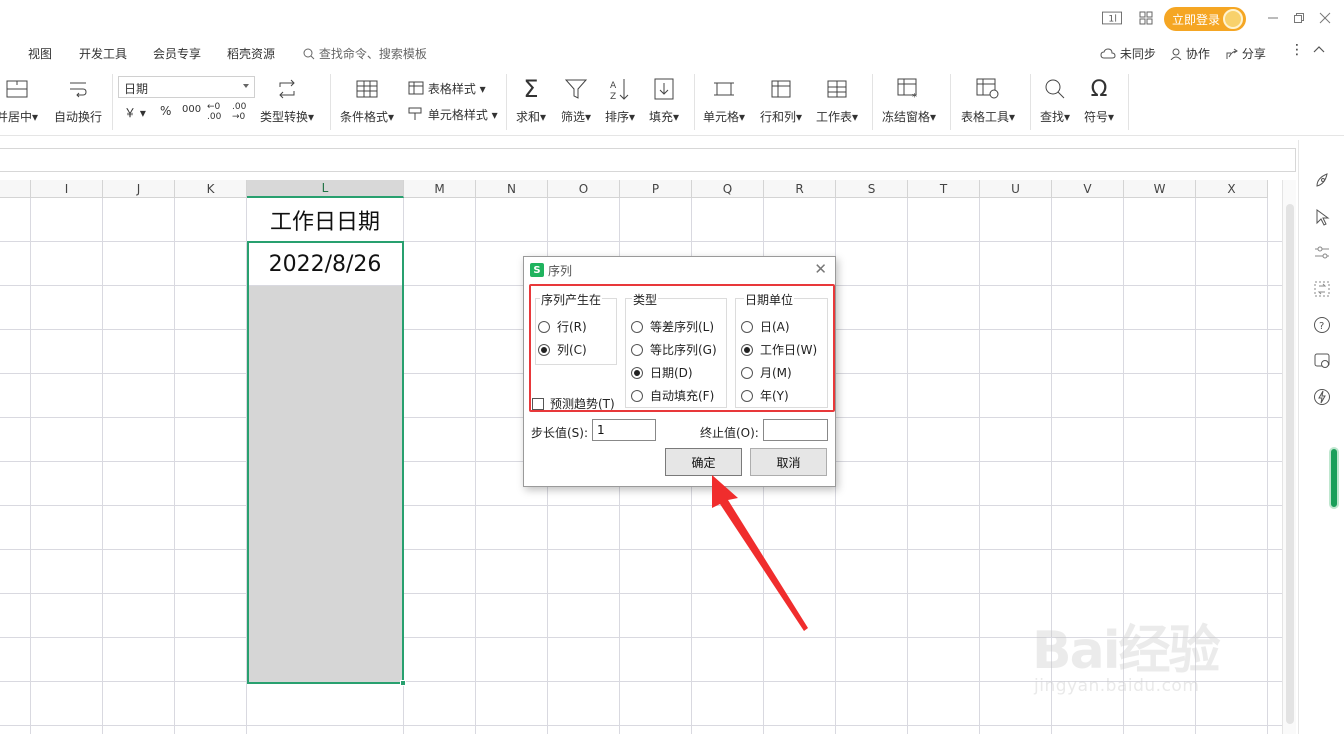 This screenshot has width=1344, height=734. Describe the element at coordinates (624, 430) in the screenshot. I see `step-input: 1` at that location.